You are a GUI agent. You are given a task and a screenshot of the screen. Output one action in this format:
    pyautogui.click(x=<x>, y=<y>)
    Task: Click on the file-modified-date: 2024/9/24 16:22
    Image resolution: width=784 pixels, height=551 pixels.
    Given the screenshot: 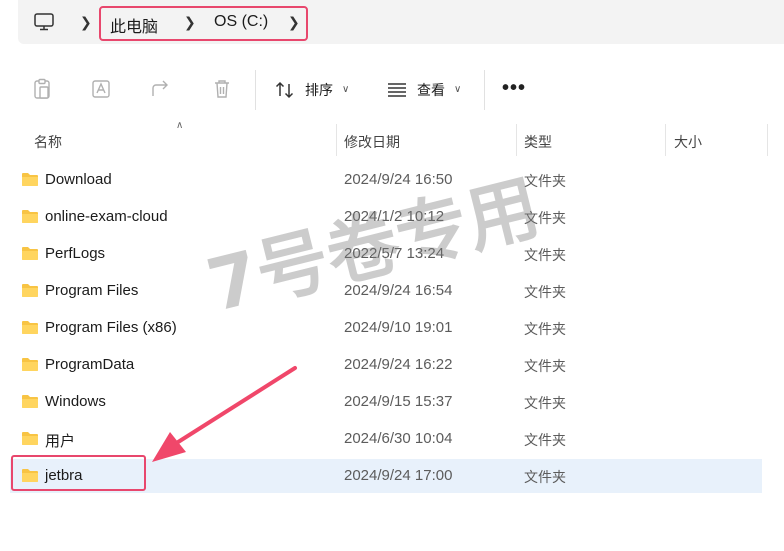 What is the action you would take?
    pyautogui.click(x=398, y=364)
    